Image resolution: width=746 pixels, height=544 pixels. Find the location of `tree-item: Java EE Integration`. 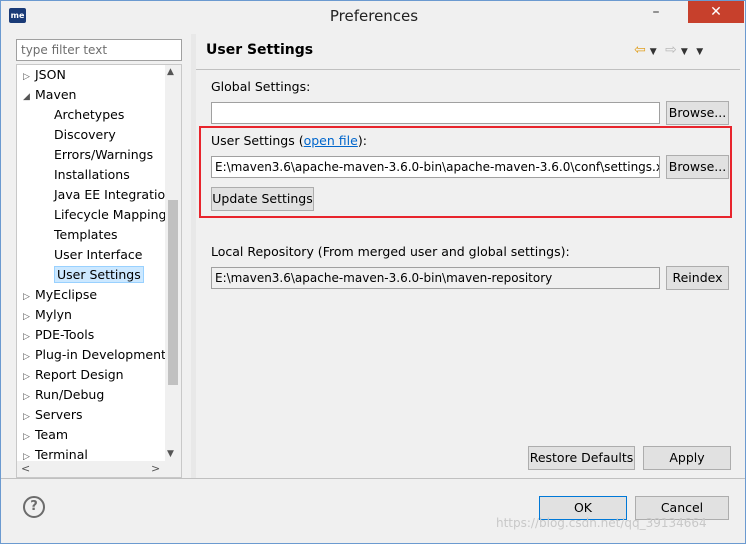

tree-item: Java EE Integration is located at coordinates (113, 195).